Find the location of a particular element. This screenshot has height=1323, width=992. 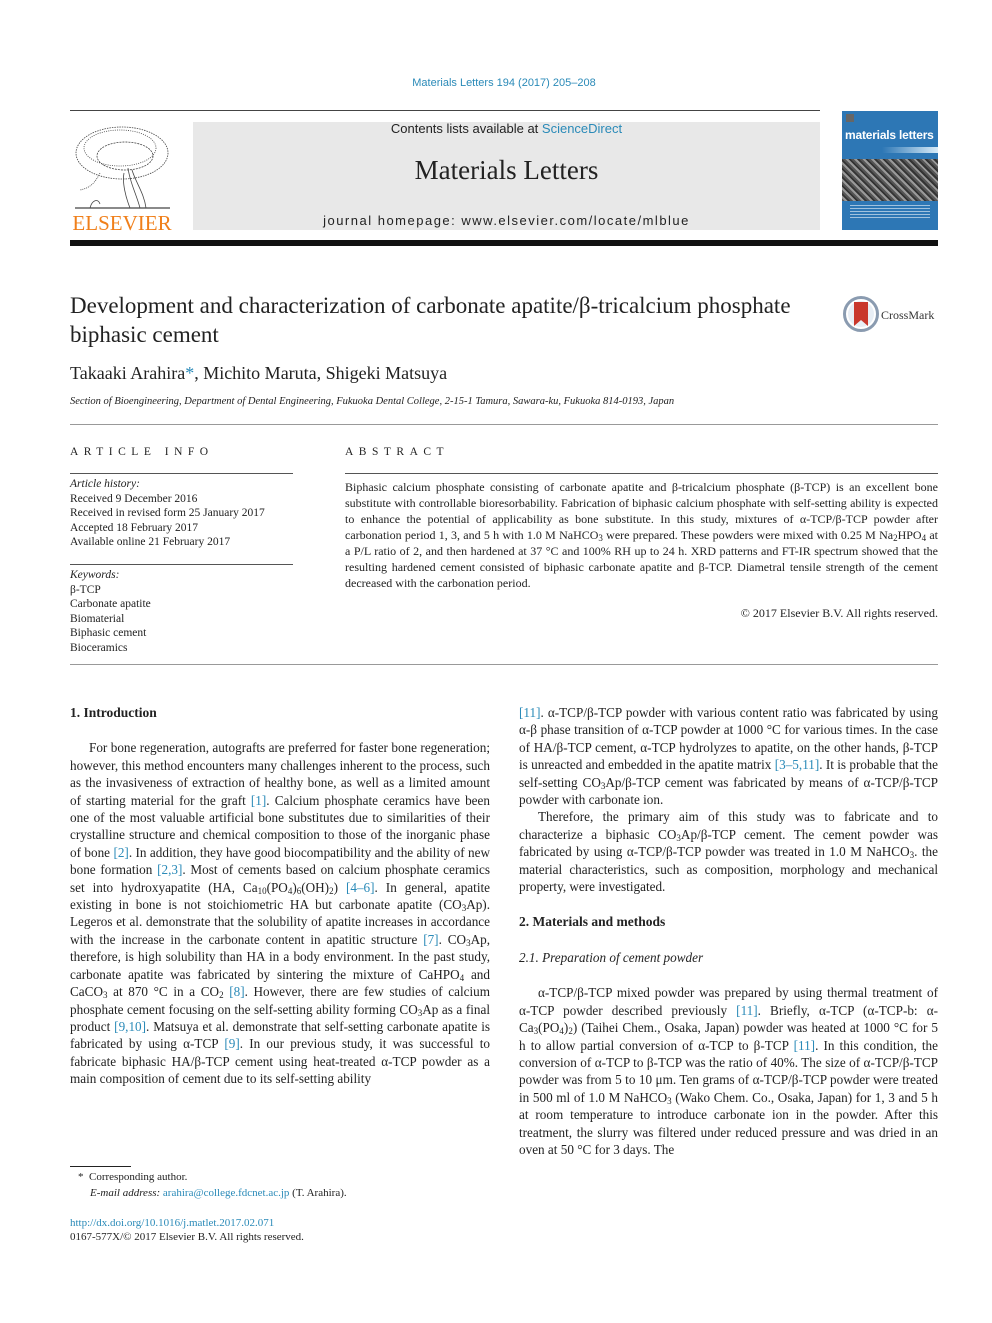

email-link: arahira@college.fdcnet.ac.jp is located at coordinates (226, 1193).